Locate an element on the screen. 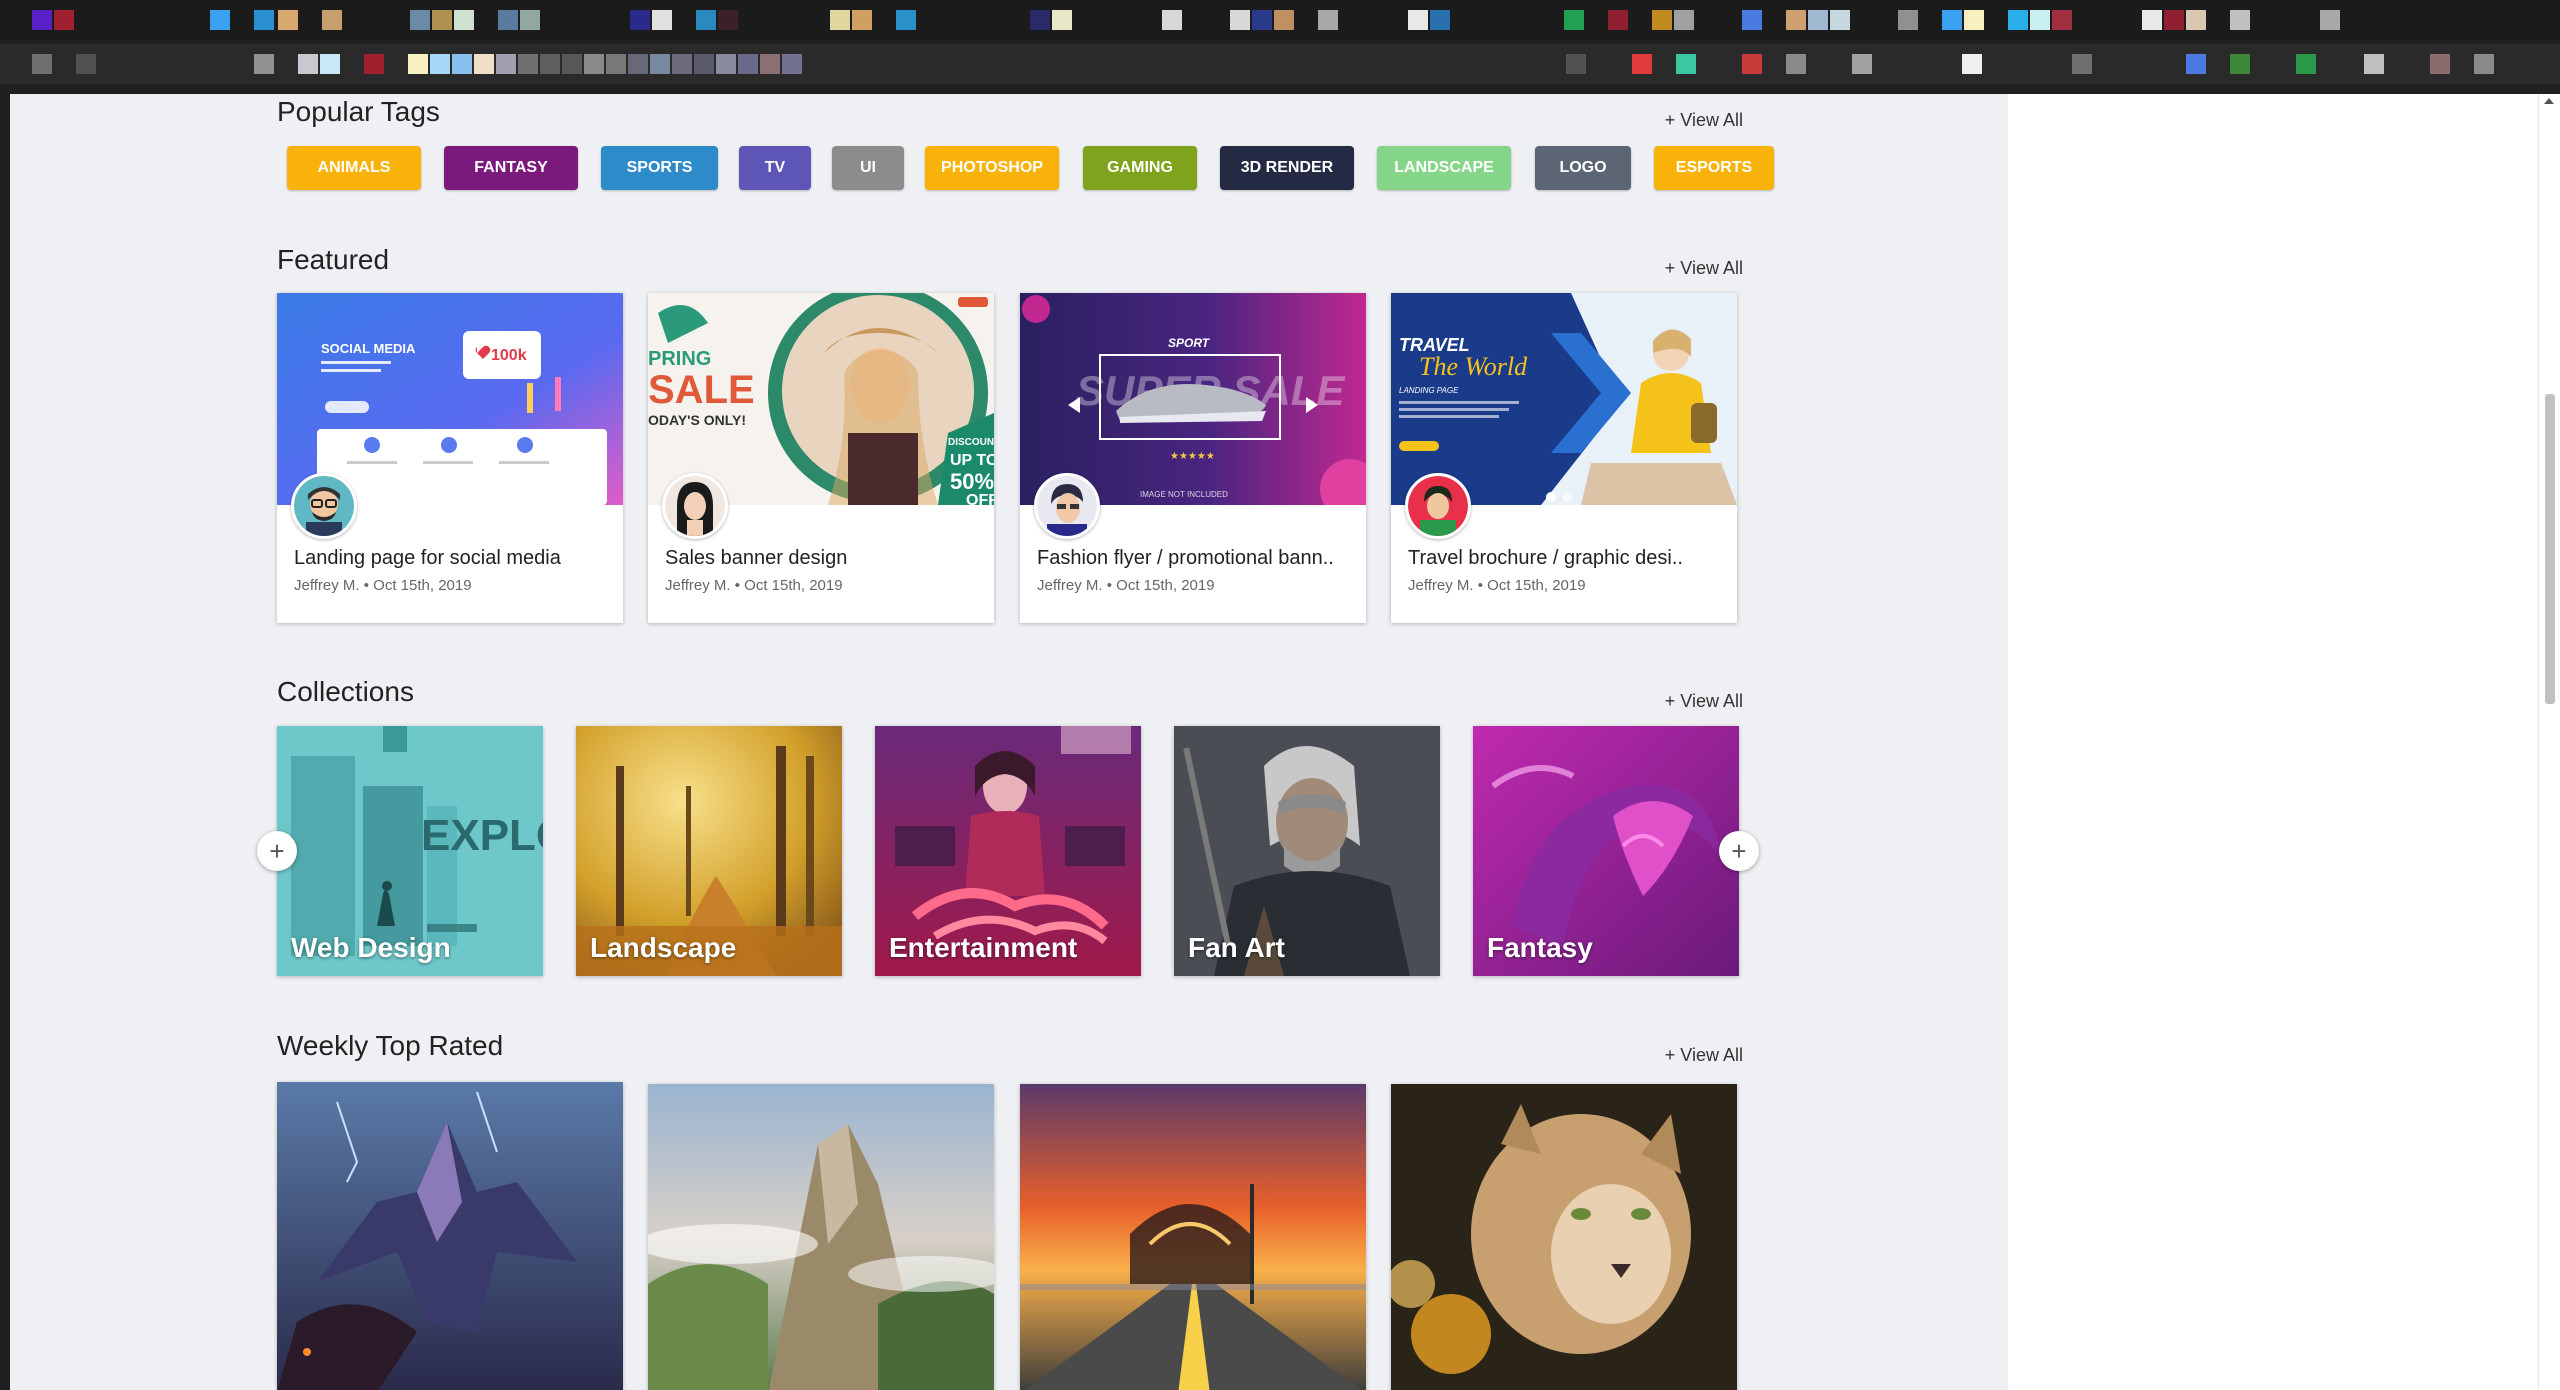 This screenshot has width=2560, height=1390. collection-card-landscape: Landscape is located at coordinates (709, 851).